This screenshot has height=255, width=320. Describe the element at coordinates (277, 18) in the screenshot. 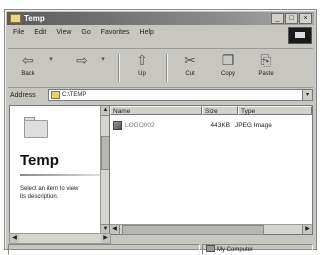

I see `minimize-button: _` at that location.